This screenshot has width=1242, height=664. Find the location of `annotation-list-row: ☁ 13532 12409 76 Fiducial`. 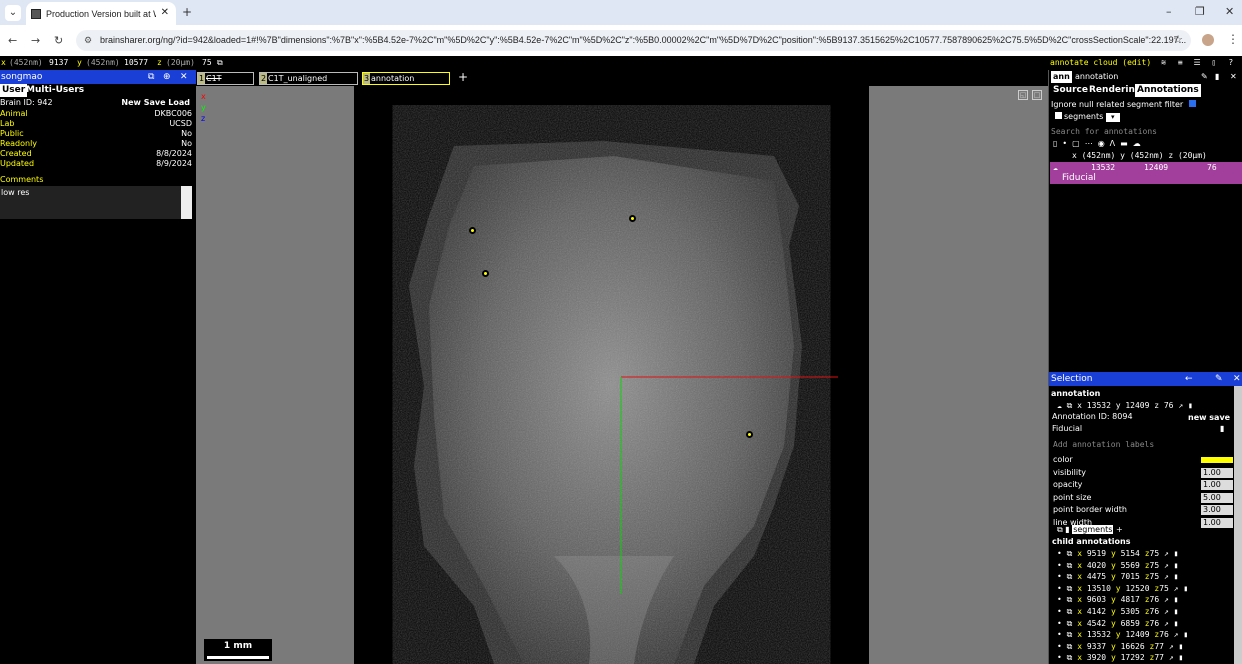

annotation-list-row: ☁ 13532 12409 76 Fiducial is located at coordinates (1146, 173).